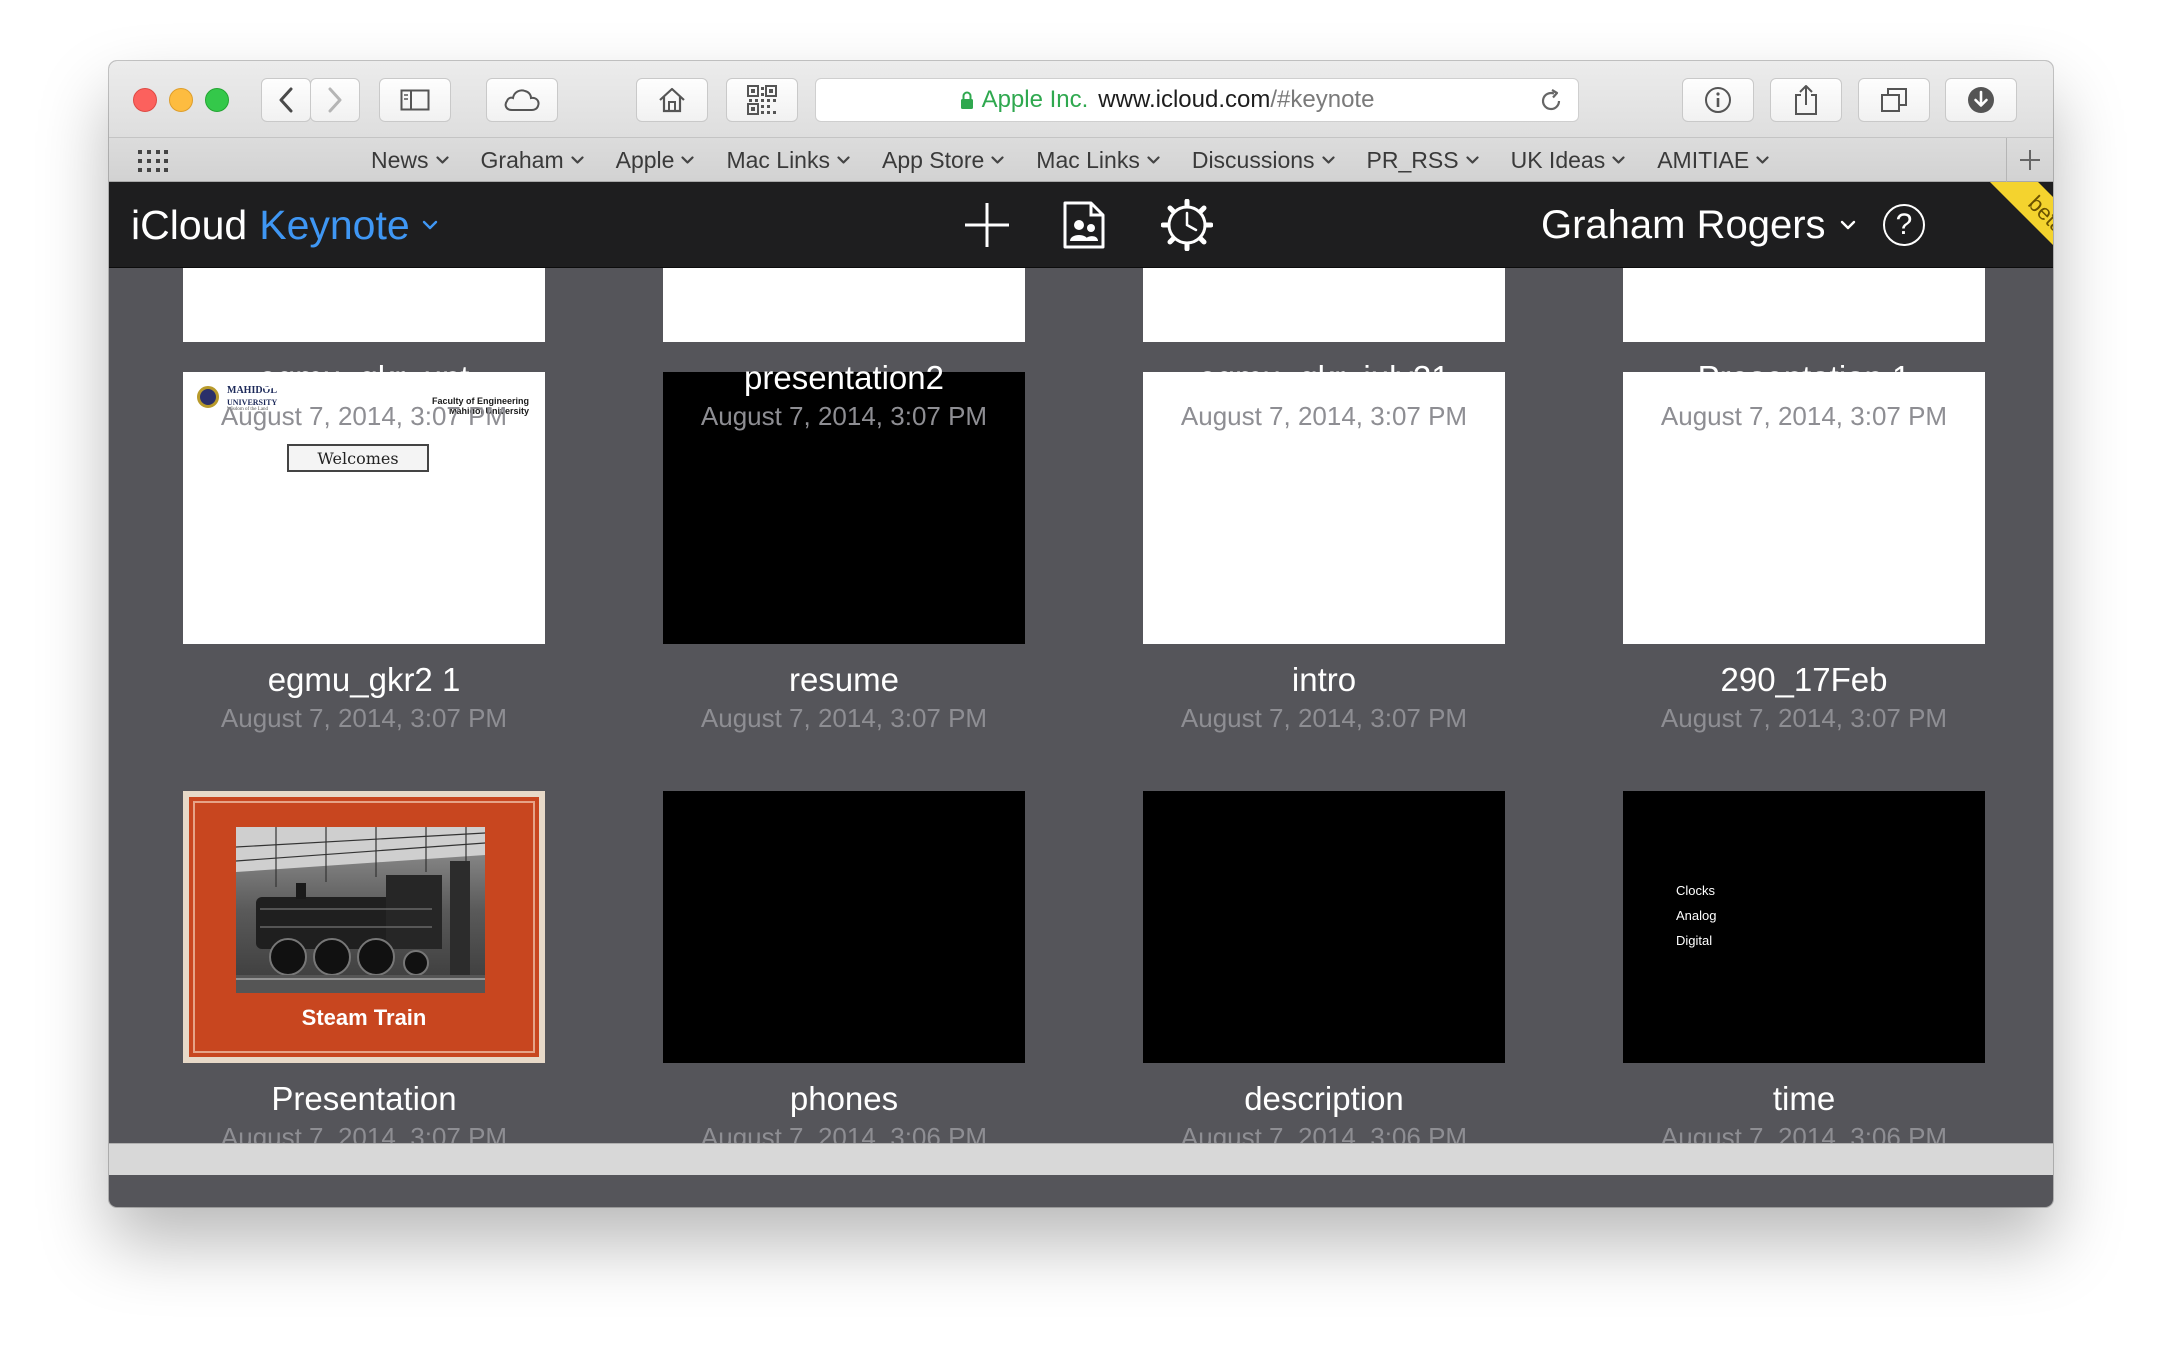 The height and width of the screenshot is (1360, 2160). I want to click on presentation-thumbnail: Clocks Analog Digital, so click(1804, 927).